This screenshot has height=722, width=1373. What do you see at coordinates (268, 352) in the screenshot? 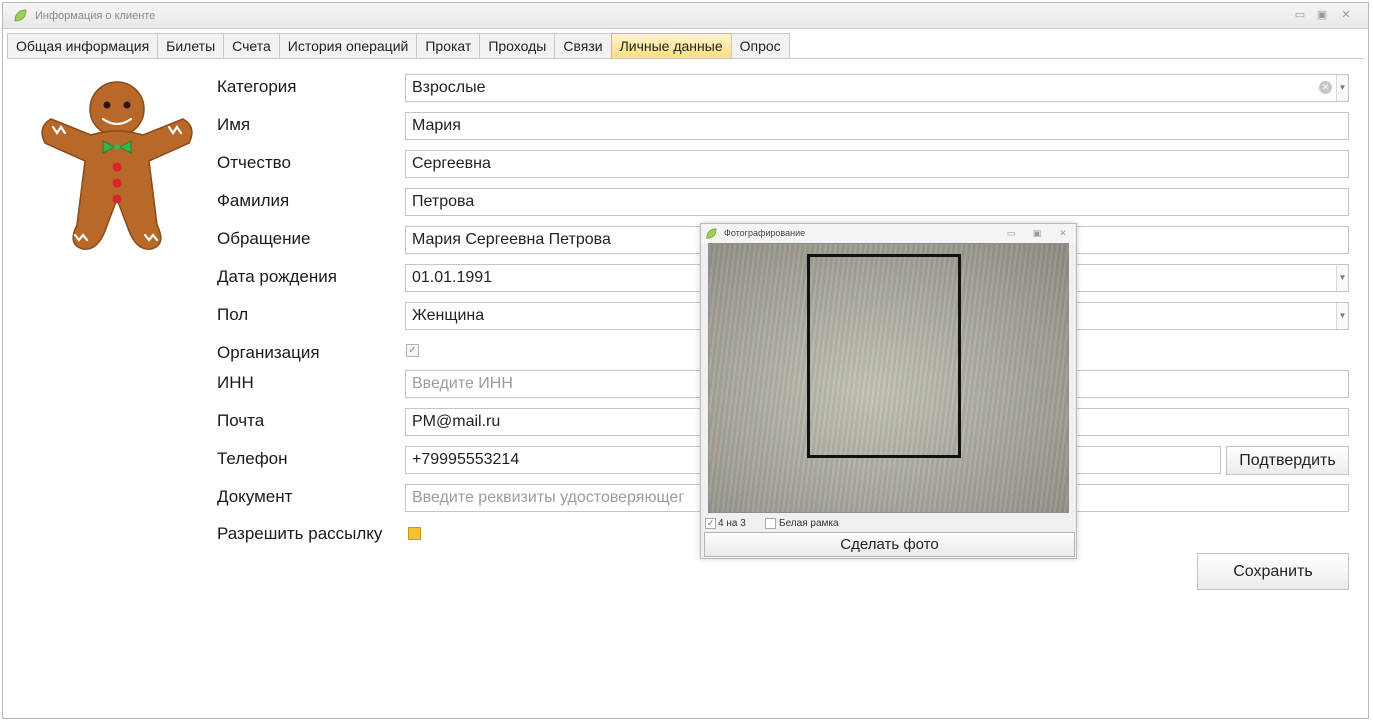
I see `organization-label: Организация` at bounding box center [268, 352].